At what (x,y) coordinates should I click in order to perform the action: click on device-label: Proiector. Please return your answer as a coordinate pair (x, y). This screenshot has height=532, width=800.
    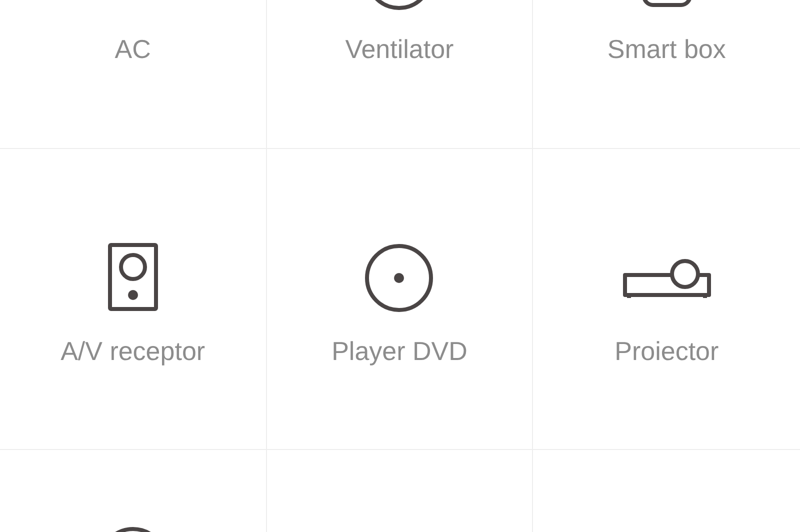
    Looking at the image, I should click on (666, 351).